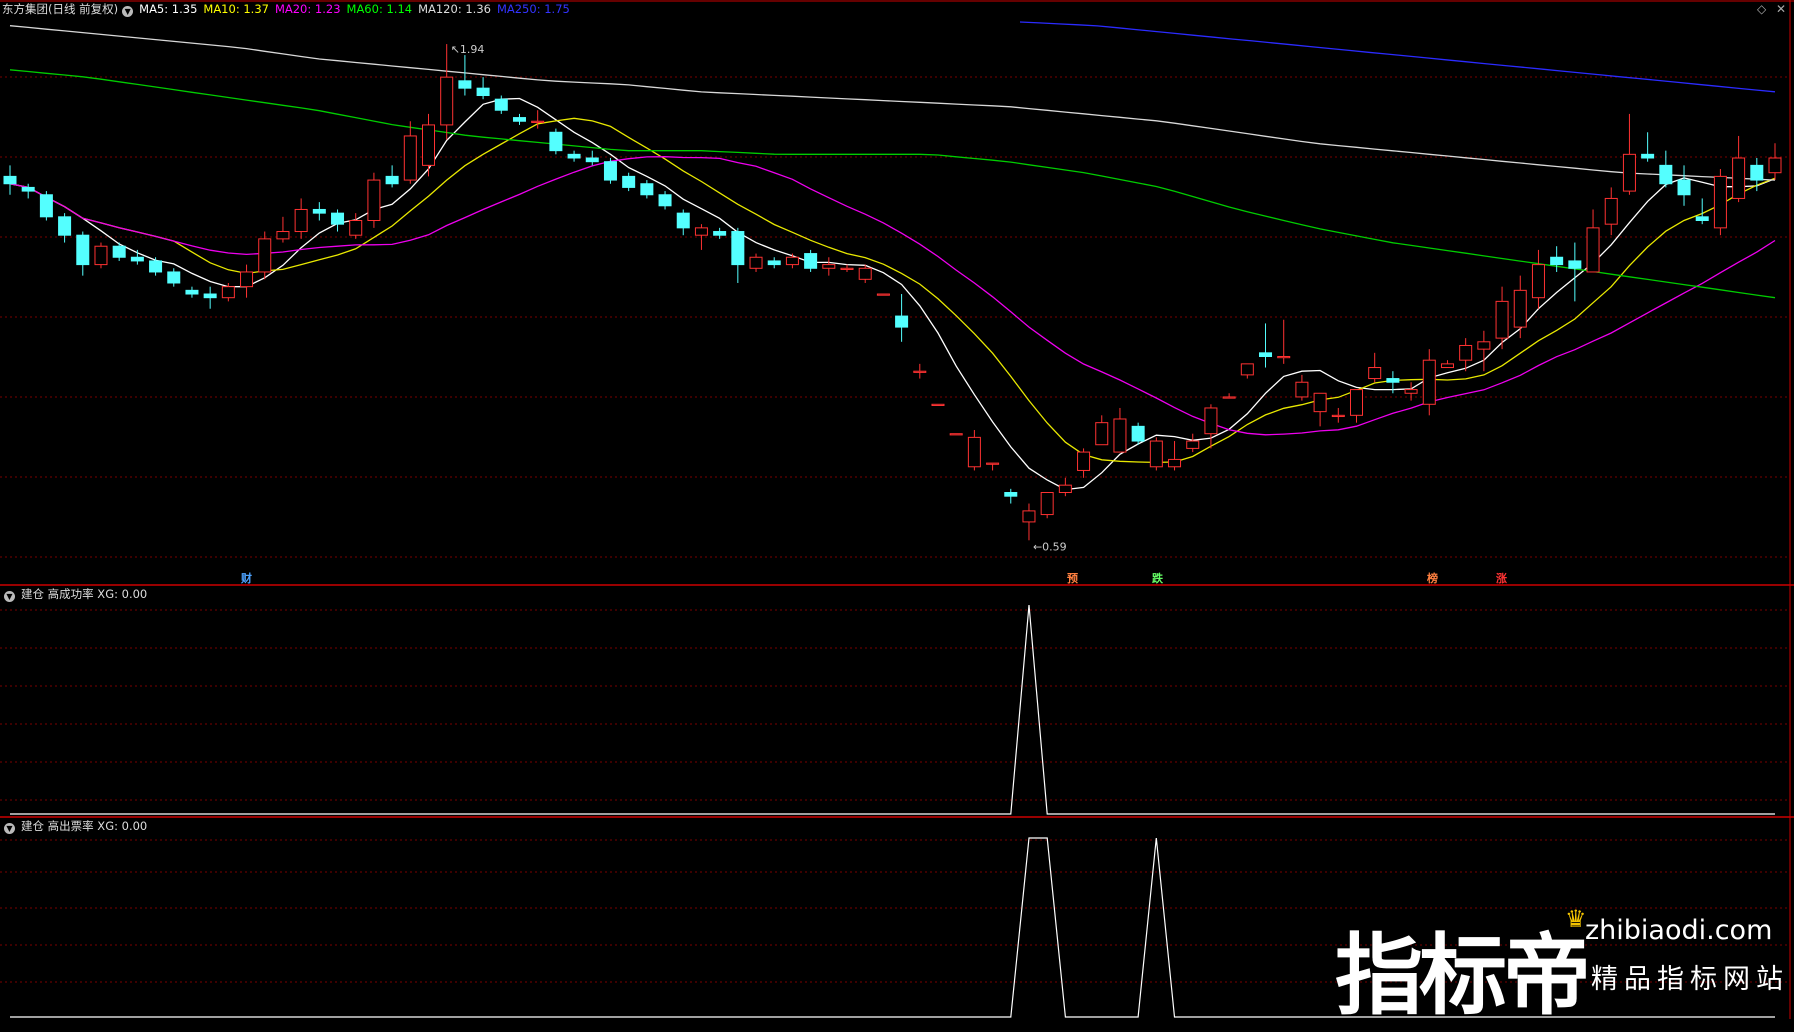 Image resolution: width=1794 pixels, height=1032 pixels. I want to click on event-tag-1: 预, so click(1072, 578).